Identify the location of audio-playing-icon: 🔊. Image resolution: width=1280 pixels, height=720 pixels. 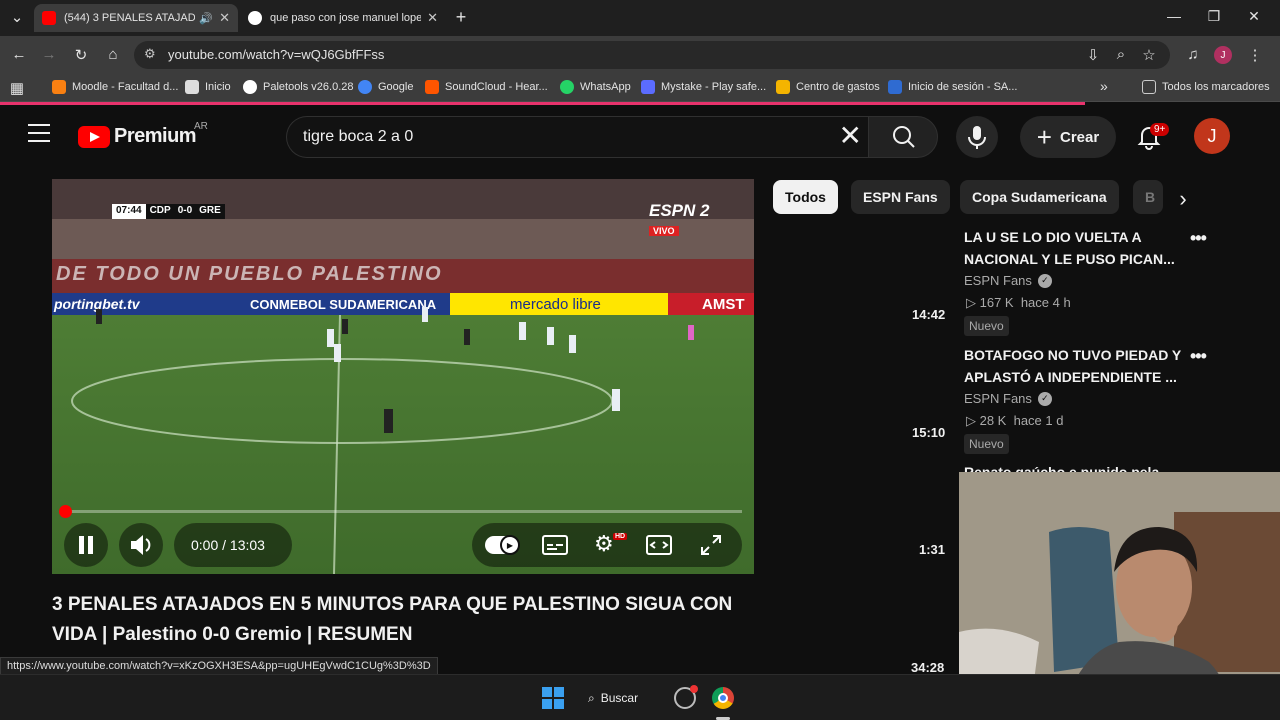
(206, 18).